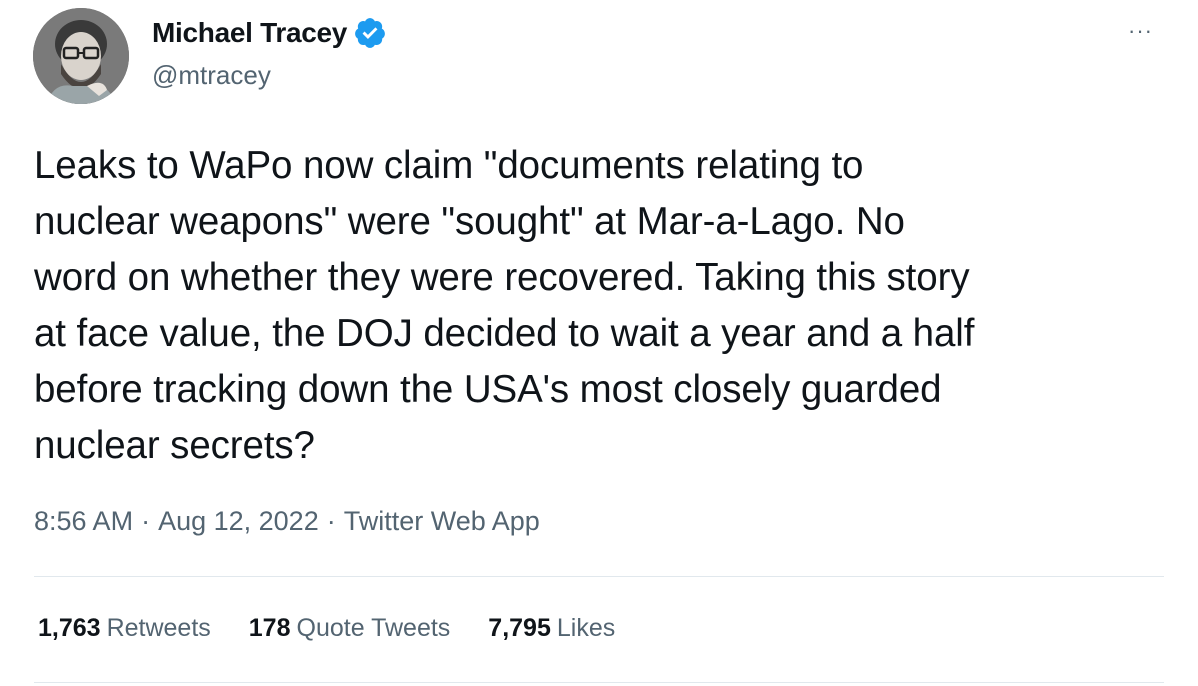 The height and width of the screenshot is (686, 1198). What do you see at coordinates (442, 521) in the screenshot?
I see `tweet-source: Twitter Web App` at bounding box center [442, 521].